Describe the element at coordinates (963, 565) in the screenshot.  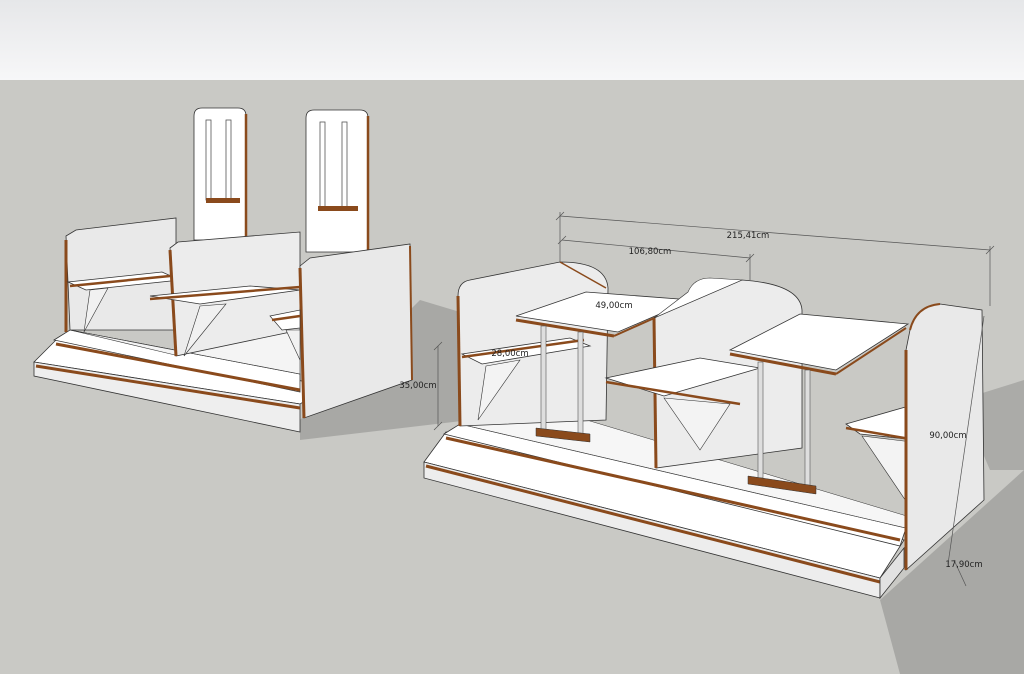
I see `dim-step-height: 17,90cm` at that location.